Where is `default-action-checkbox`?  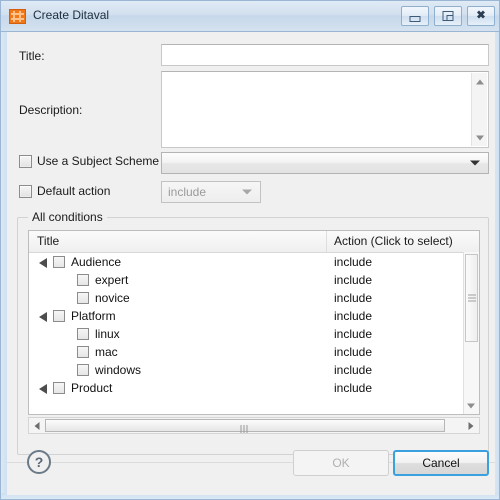
default-action-checkbox is located at coordinates (25, 191).